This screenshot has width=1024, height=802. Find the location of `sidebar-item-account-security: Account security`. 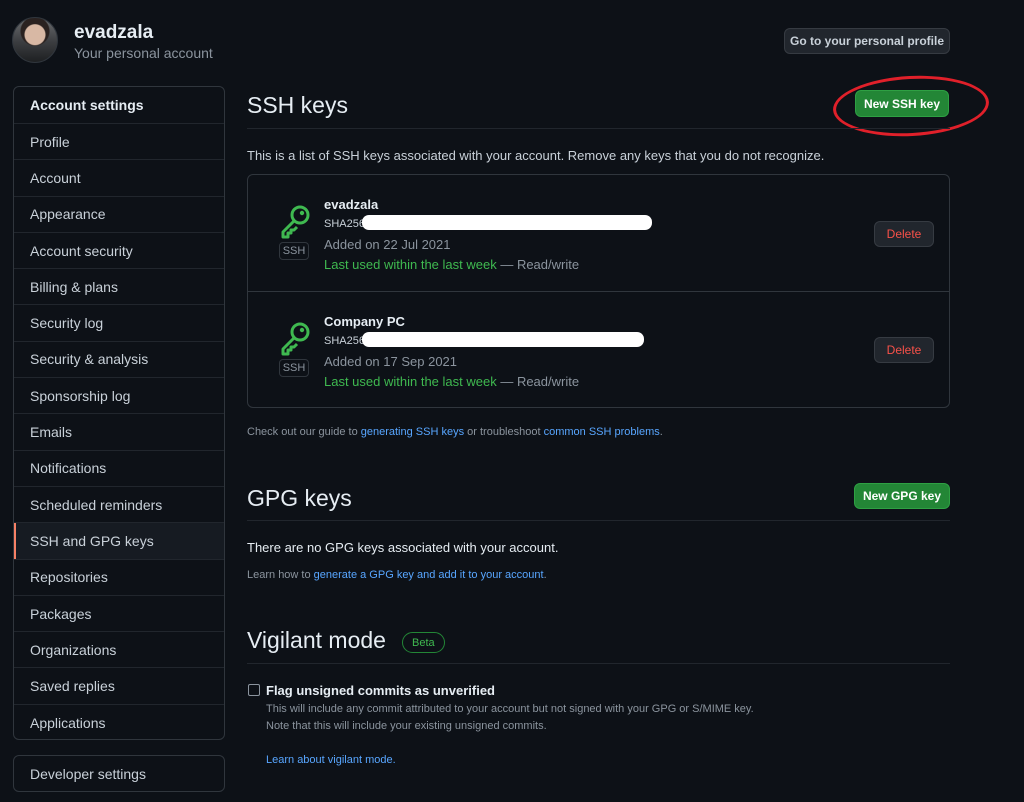

sidebar-item-account-security: Account security is located at coordinates (119, 251).